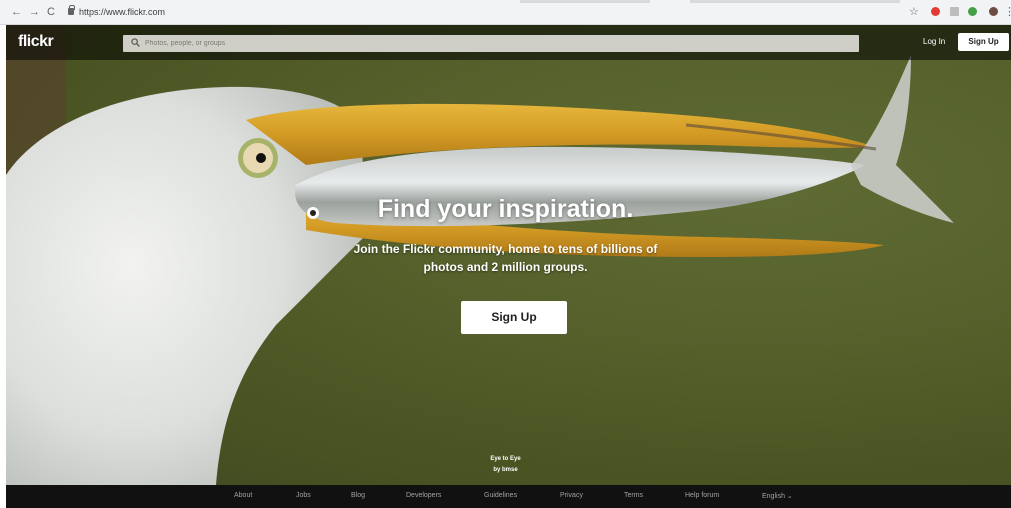 The width and height of the screenshot is (1011, 508). I want to click on footer-link-guidelines: Guidelines, so click(500, 495).